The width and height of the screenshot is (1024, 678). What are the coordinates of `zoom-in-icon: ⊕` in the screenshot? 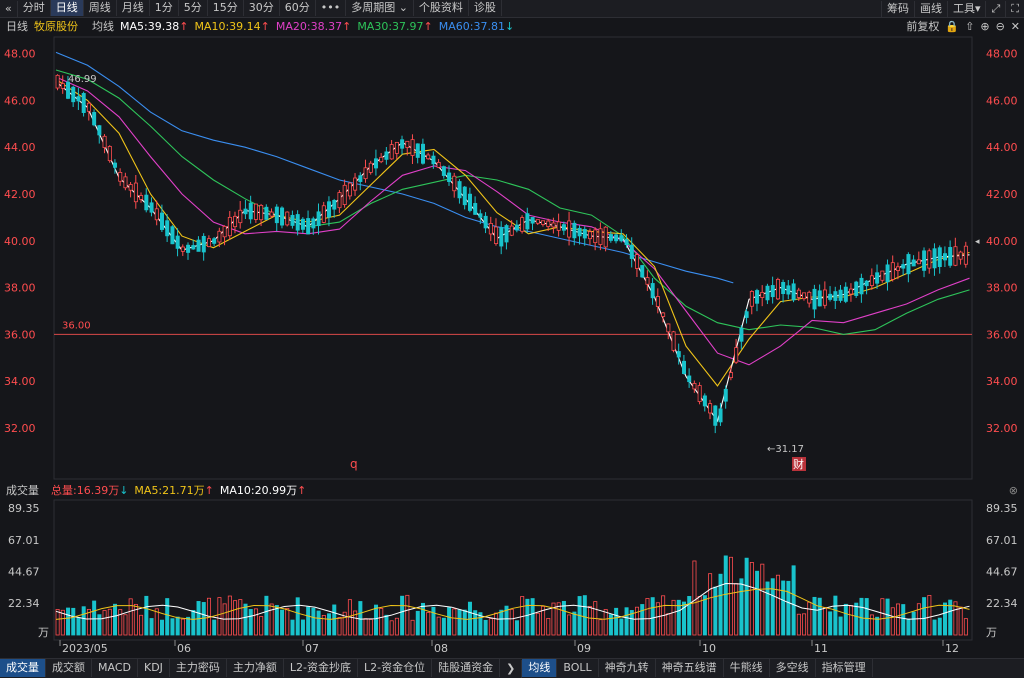 It's located at (984, 26).